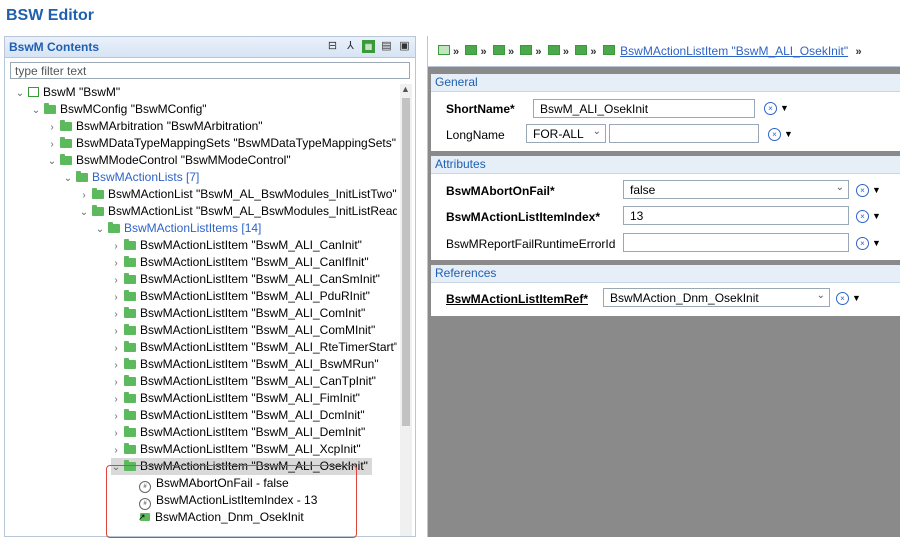 The height and width of the screenshot is (538, 900). Describe the element at coordinates (67, 92) in the screenshot. I see `tree-item: ⌄ BswM "BswM"` at that location.